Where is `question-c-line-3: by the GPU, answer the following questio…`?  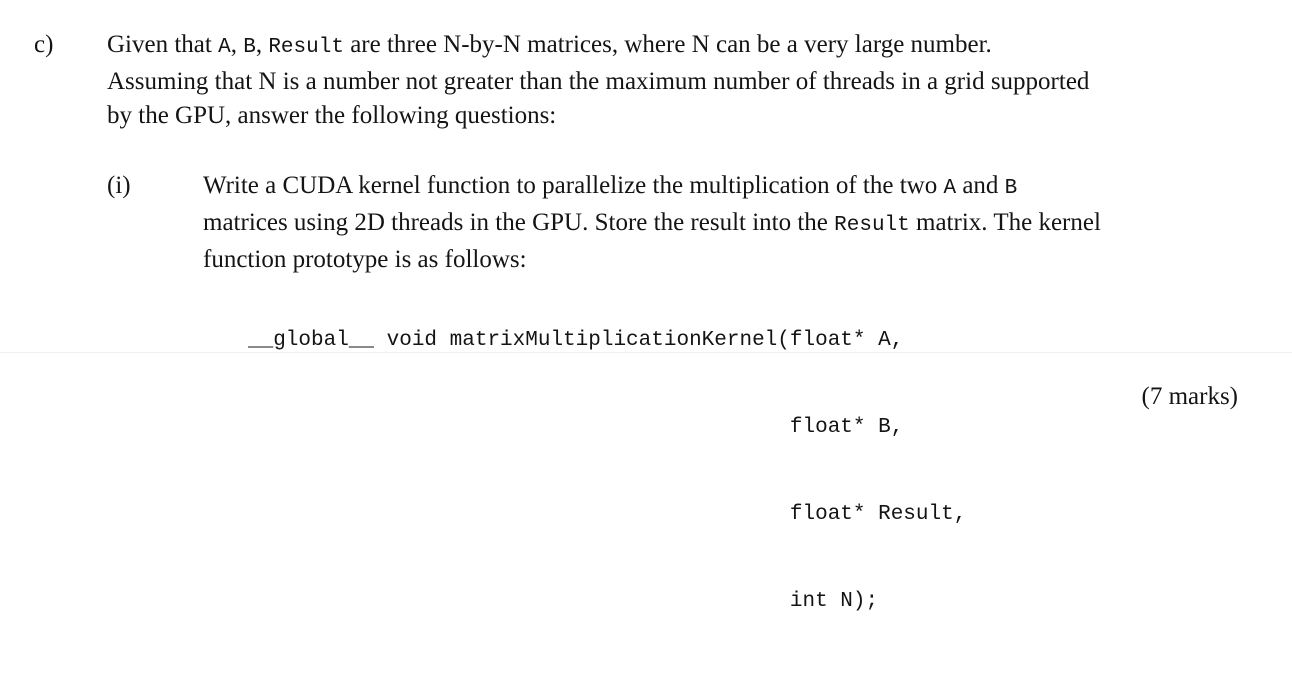
question-c-line-3: by the GPU, answer the following questio… is located at coordinates (332, 115).